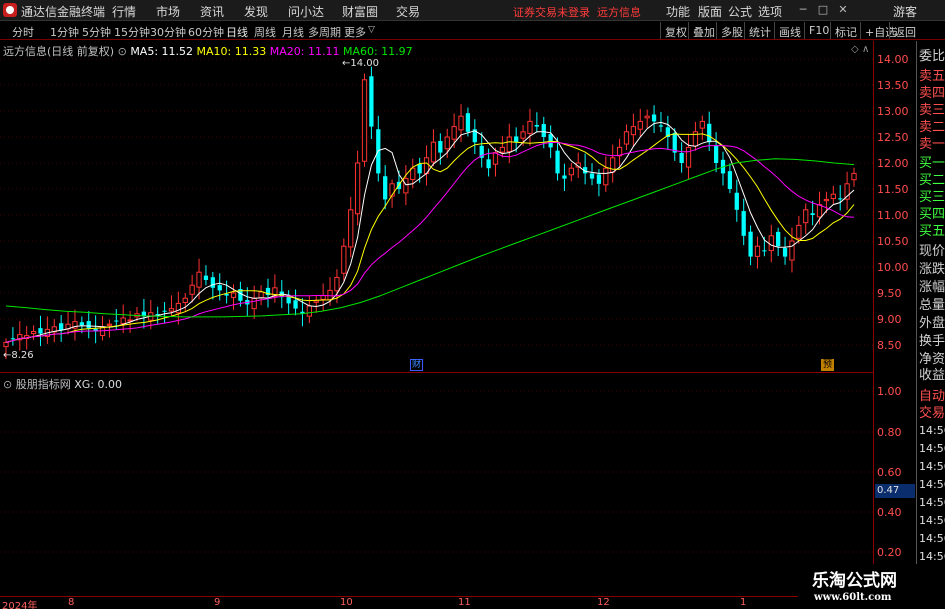  Describe the element at coordinates (168, 32) in the screenshot. I see `tab-30min: 30分钟` at that location.